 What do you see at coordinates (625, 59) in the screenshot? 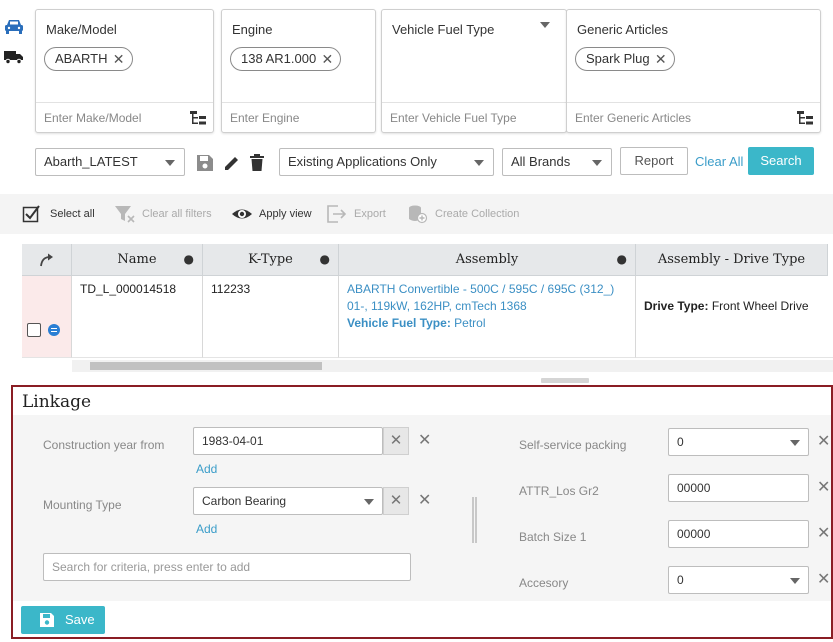
I see `generic-articles-chip: Spark Plug ✕` at bounding box center [625, 59].